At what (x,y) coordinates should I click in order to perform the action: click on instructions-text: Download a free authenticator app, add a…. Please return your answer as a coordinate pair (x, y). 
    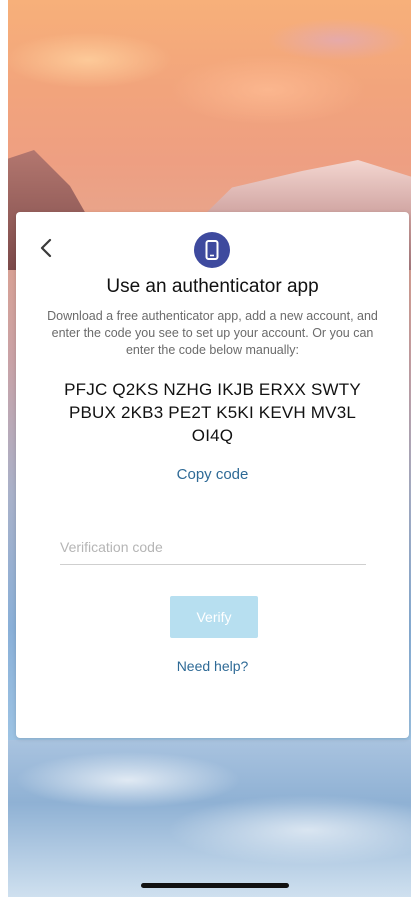
    Looking at the image, I should click on (212, 333).